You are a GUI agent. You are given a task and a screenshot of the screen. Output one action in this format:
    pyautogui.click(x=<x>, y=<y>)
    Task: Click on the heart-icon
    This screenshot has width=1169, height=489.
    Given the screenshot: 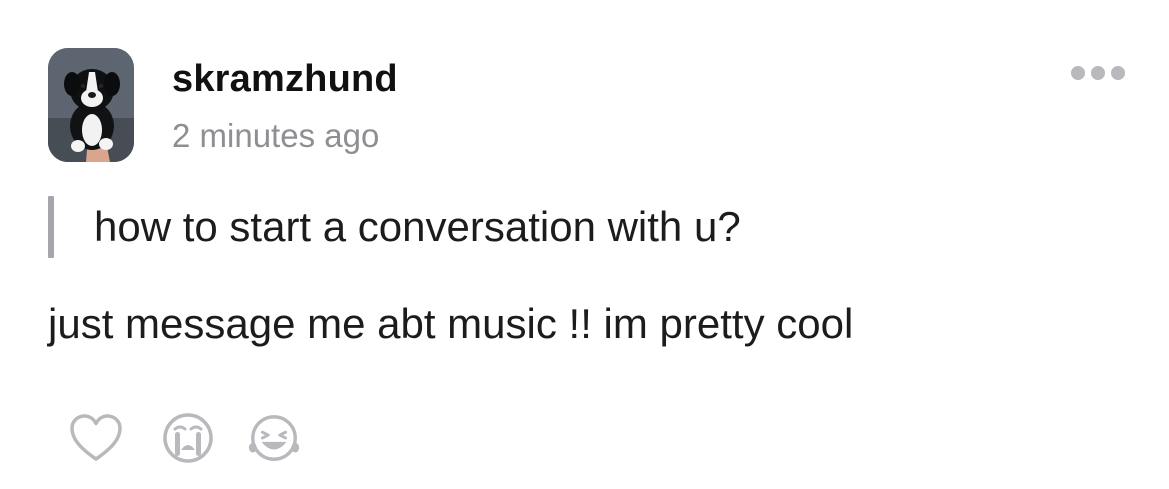 What is the action you would take?
    pyautogui.click(x=96, y=437)
    